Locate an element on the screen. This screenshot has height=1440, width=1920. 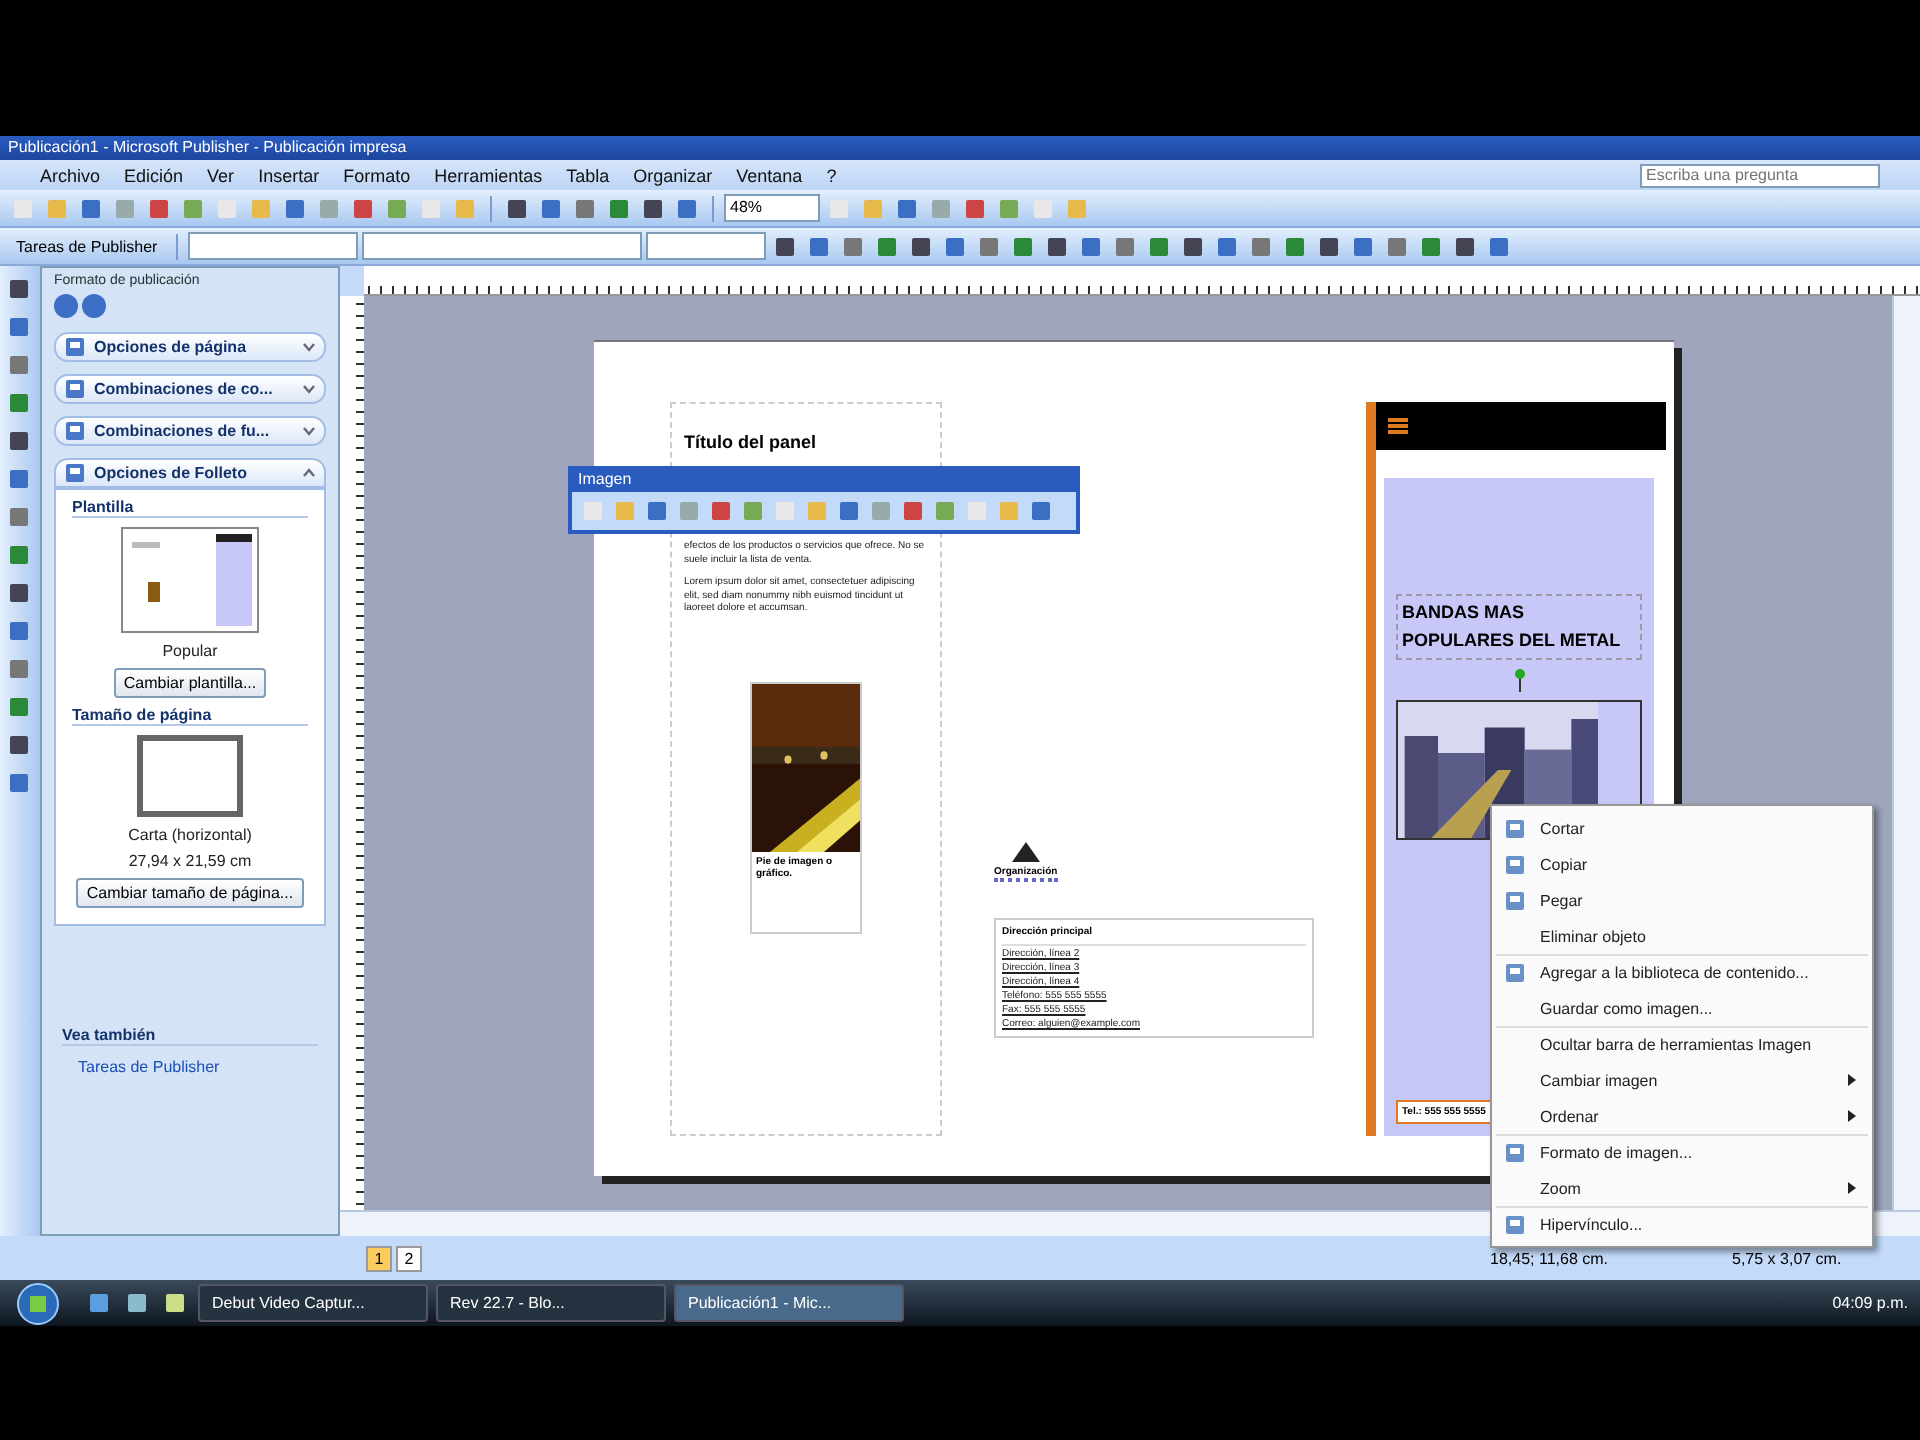
back-button is located at coordinates (66, 306).